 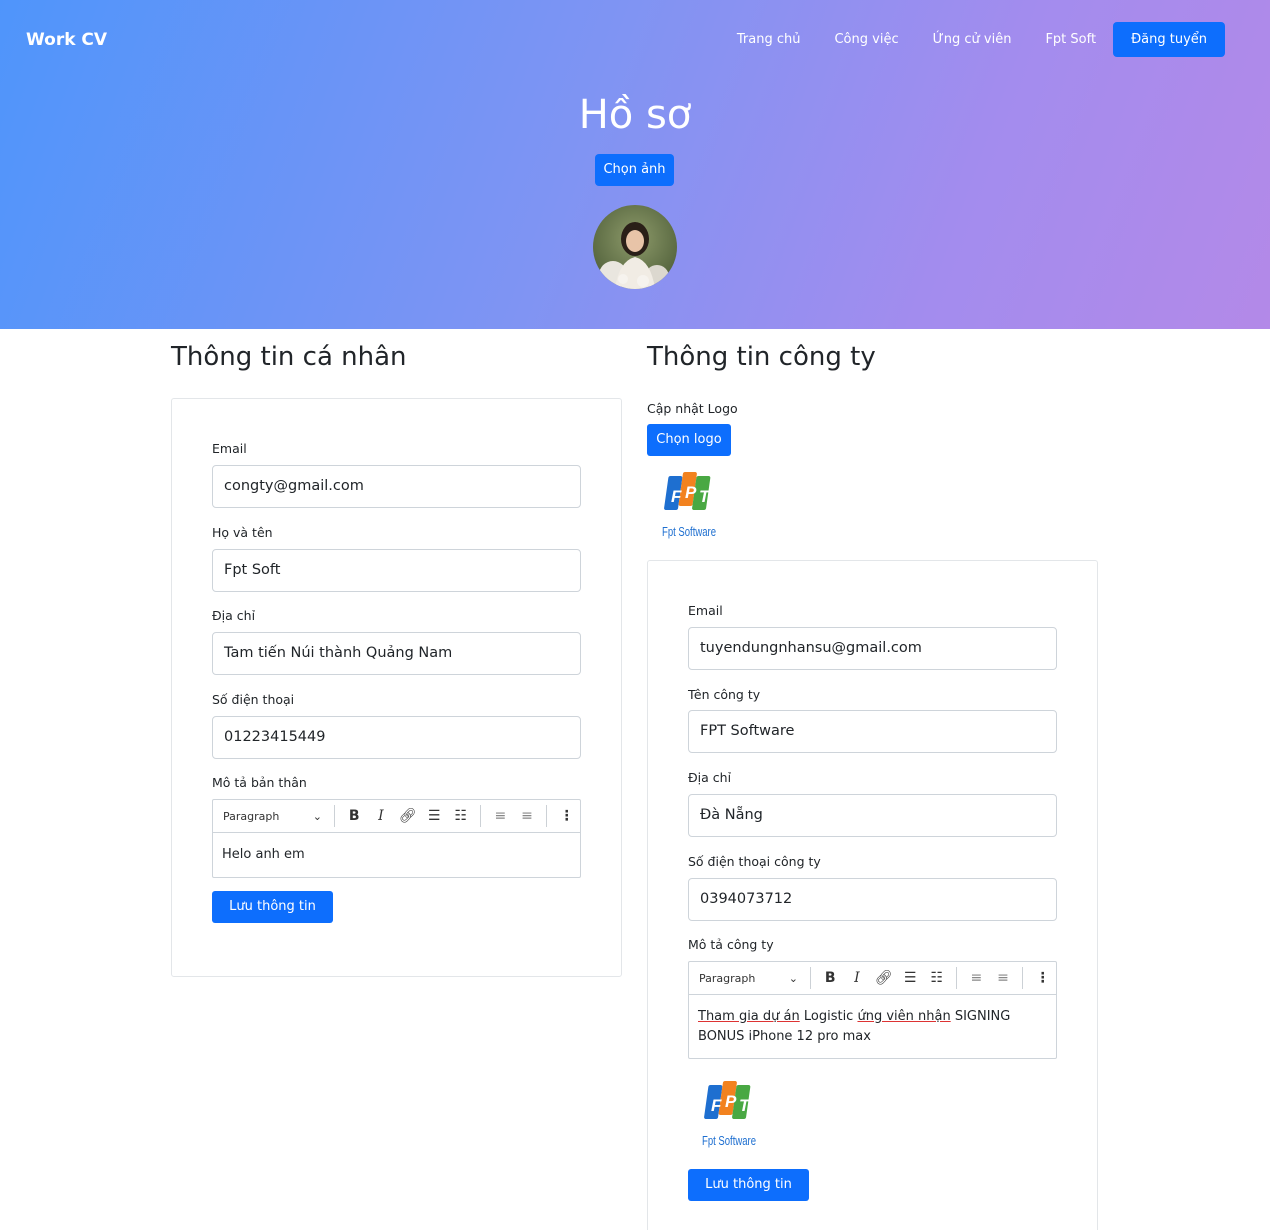 What do you see at coordinates (710, 777) in the screenshot?
I see `company-address-label: Địa chỉ` at bounding box center [710, 777].